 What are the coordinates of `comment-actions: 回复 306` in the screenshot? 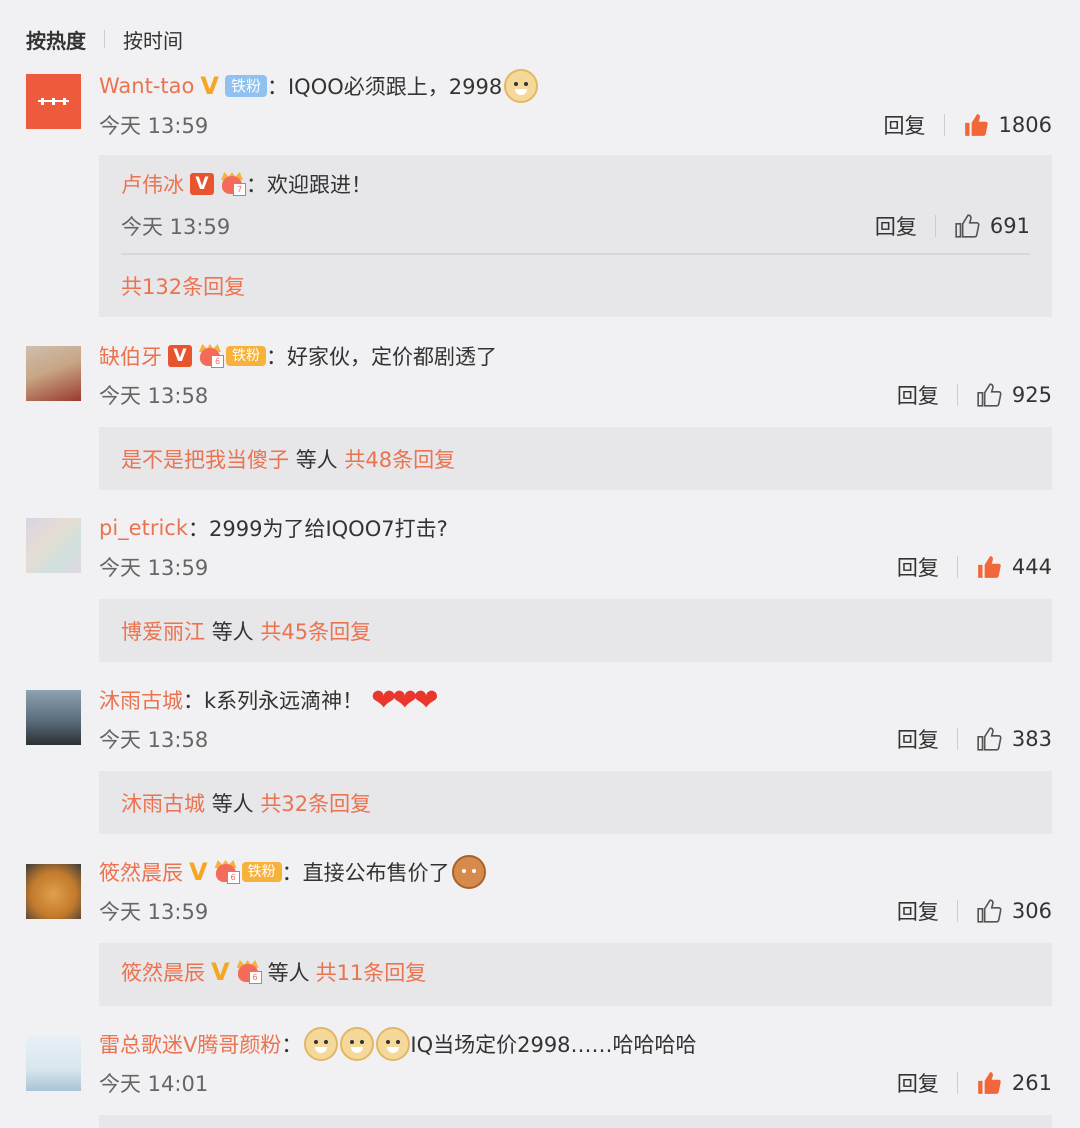 It's located at (974, 911).